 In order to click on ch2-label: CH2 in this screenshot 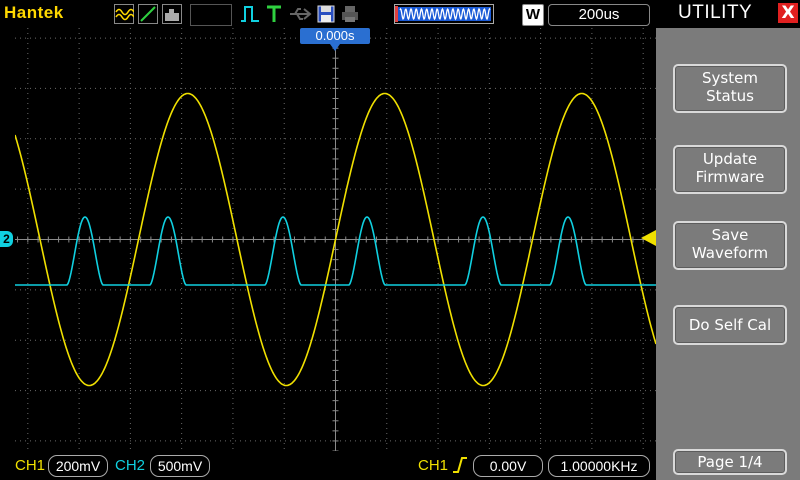, I will do `click(130, 465)`.